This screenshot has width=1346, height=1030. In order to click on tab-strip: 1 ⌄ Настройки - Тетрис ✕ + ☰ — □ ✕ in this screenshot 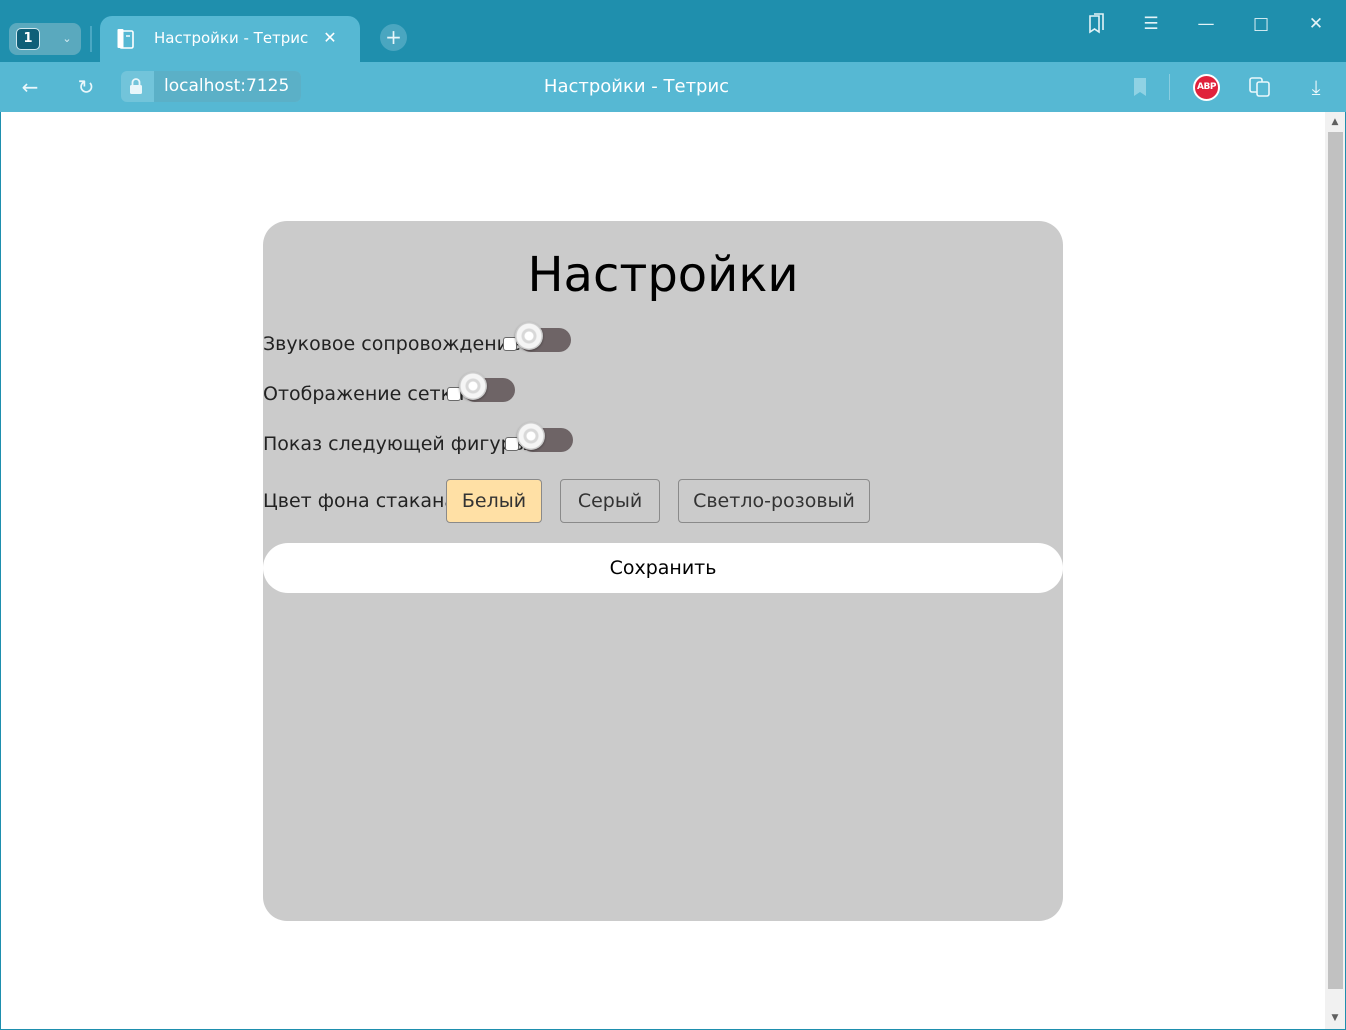, I will do `click(673, 31)`.